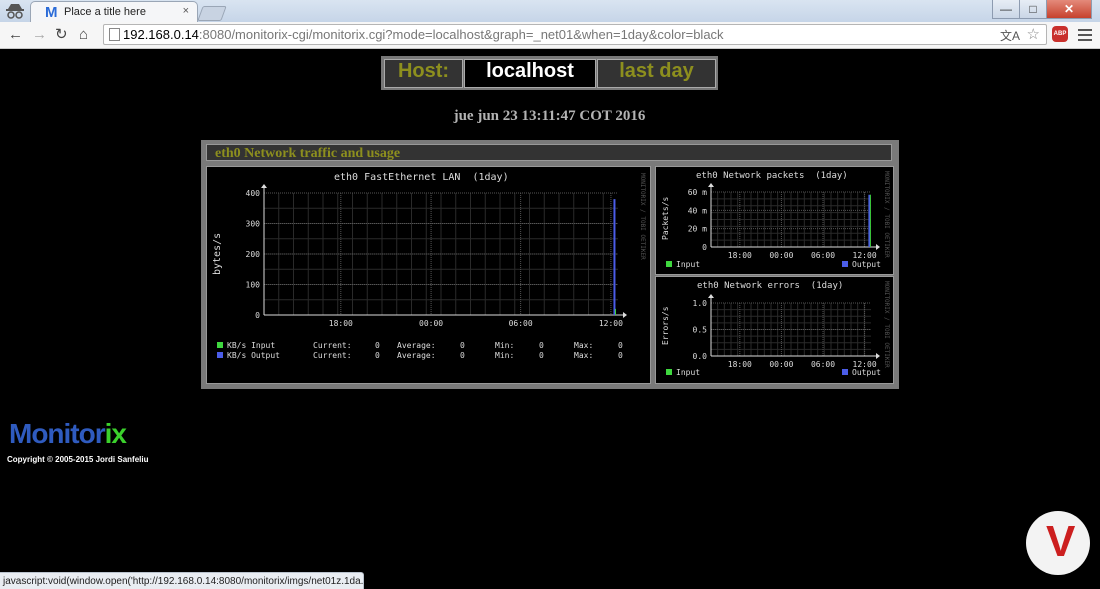 This screenshot has height=589, width=1100. I want to click on monitorix-favicon-icon: M, so click(51, 12).